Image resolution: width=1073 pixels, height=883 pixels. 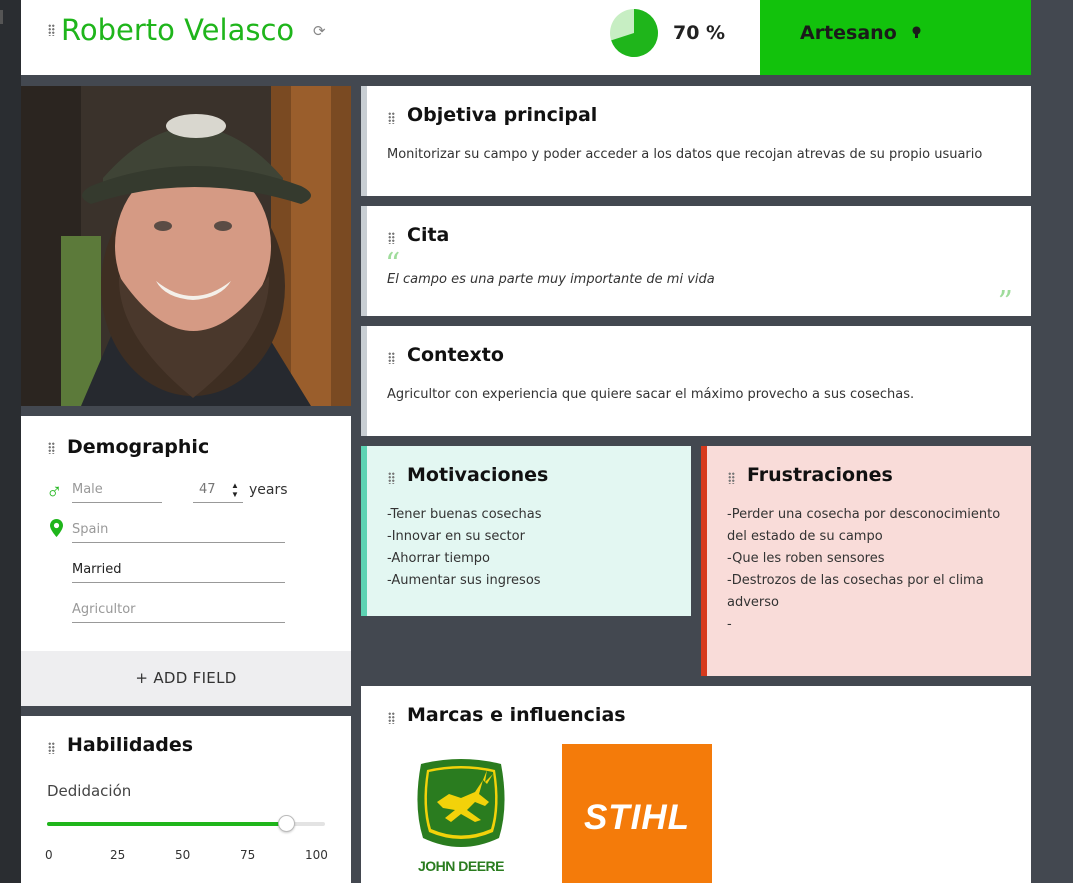 I want to click on completion-percentage: 70 %, so click(x=699, y=33).